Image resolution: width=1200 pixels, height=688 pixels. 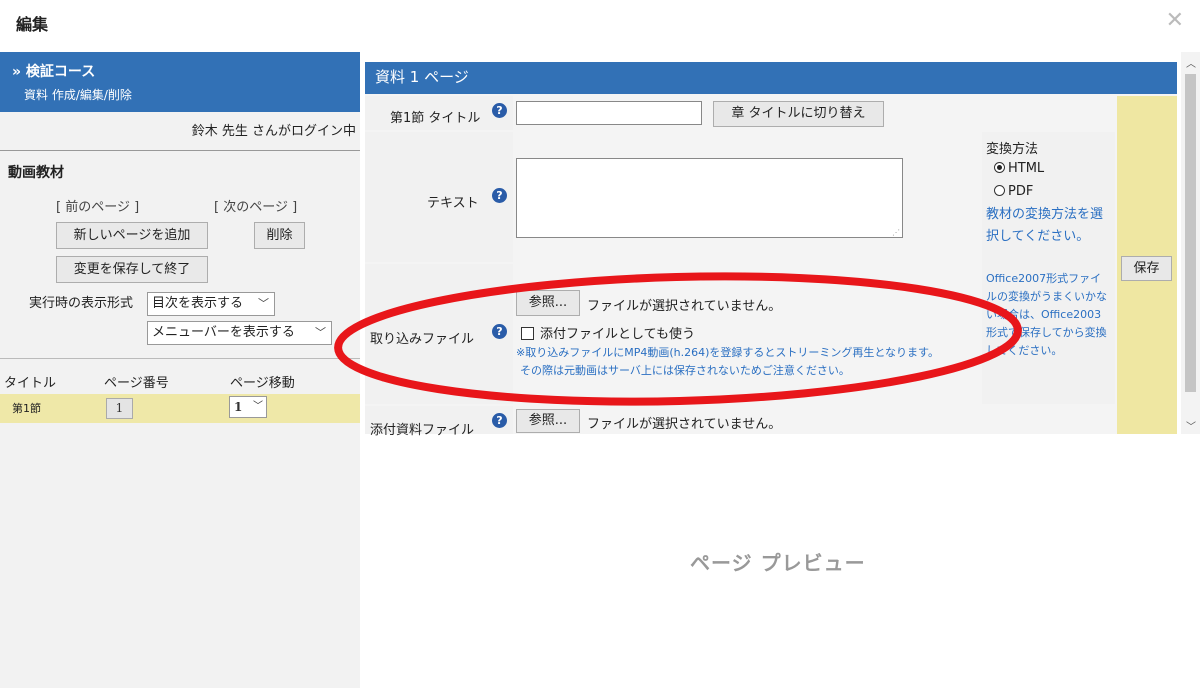 I want to click on menu-select-value: メニューバーを表示する, so click(x=223, y=332).